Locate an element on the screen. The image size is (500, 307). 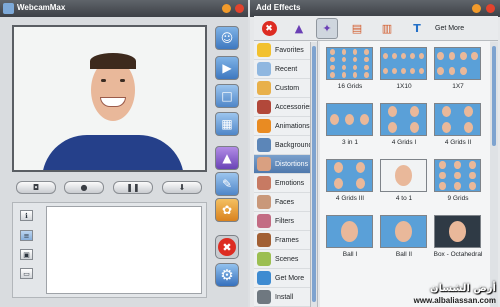
window-side-button: □ is located at coordinates (227, 96).